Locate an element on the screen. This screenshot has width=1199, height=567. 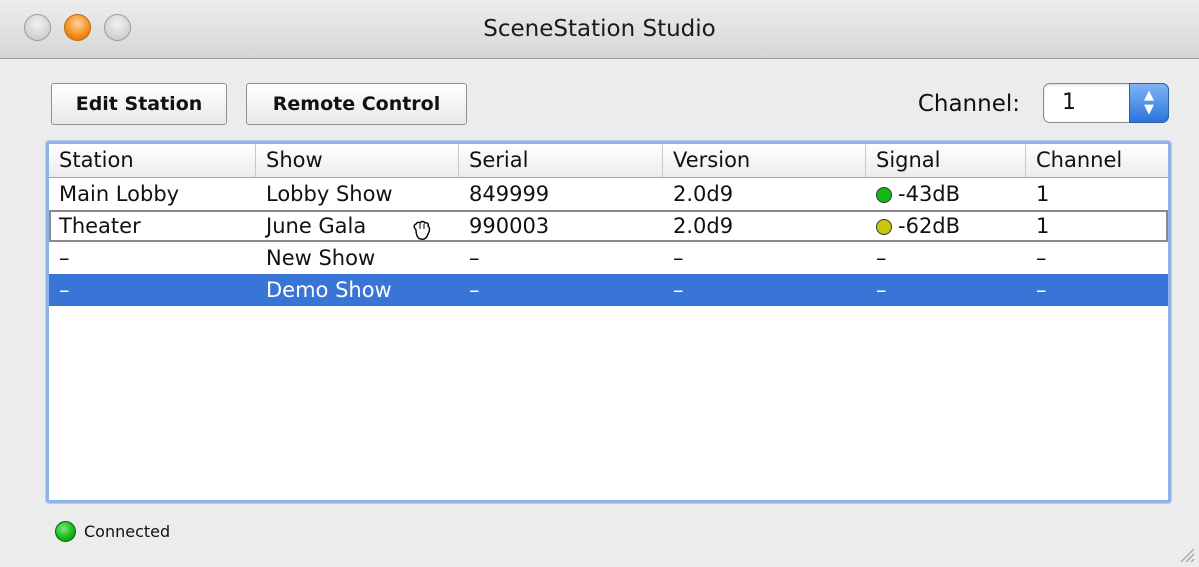
cell-show: Demo Show is located at coordinates (329, 290).